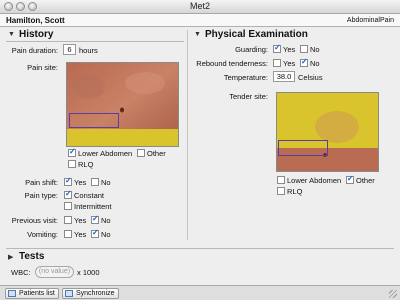 Image resolution: width=400 pixels, height=300 pixels. I want to click on vomiting-label: Vomiting:, so click(42, 234).